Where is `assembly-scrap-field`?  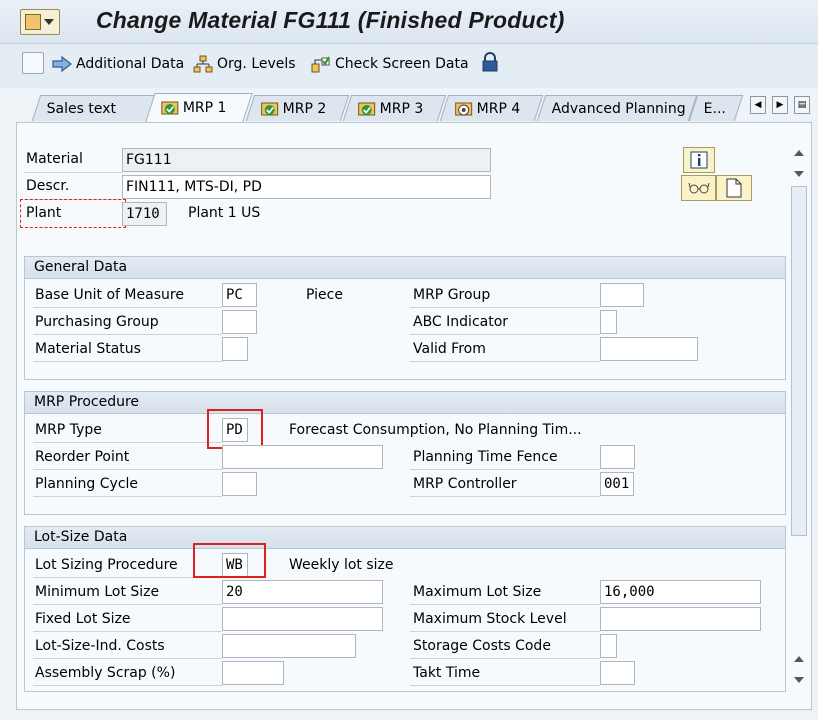
assembly-scrap-field is located at coordinates (253, 673).